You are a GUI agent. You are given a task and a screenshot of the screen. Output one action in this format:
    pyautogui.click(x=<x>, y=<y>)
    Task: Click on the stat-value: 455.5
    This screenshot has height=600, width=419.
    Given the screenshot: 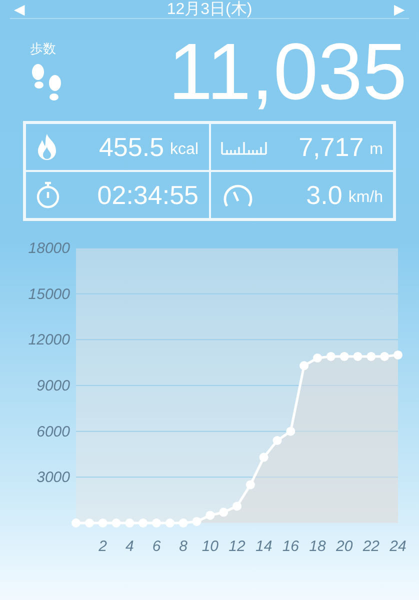 What is the action you would take?
    pyautogui.click(x=131, y=147)
    